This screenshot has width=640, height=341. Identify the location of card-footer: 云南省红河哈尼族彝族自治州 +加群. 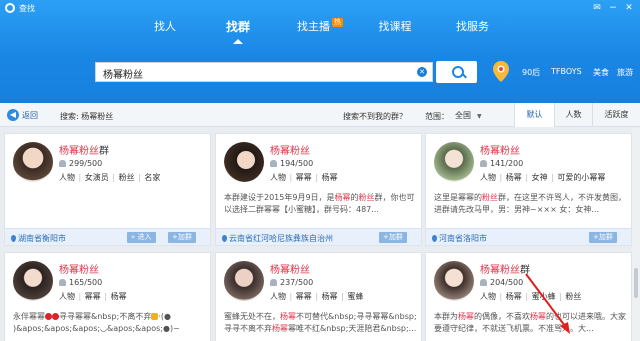
(318, 236).